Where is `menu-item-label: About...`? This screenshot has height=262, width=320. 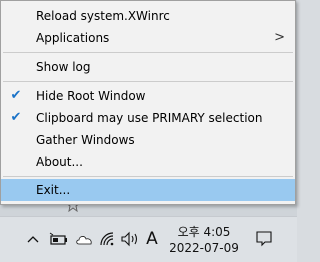
menu-item-label: About... is located at coordinates (59, 162).